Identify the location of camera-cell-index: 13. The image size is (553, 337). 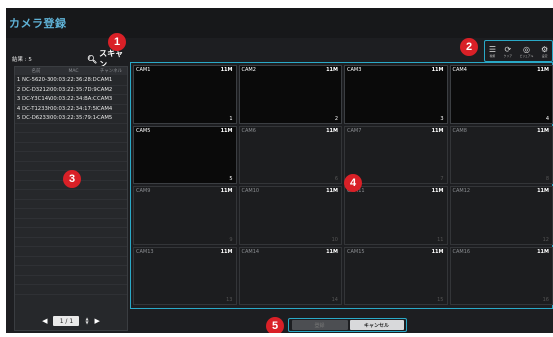
(229, 300).